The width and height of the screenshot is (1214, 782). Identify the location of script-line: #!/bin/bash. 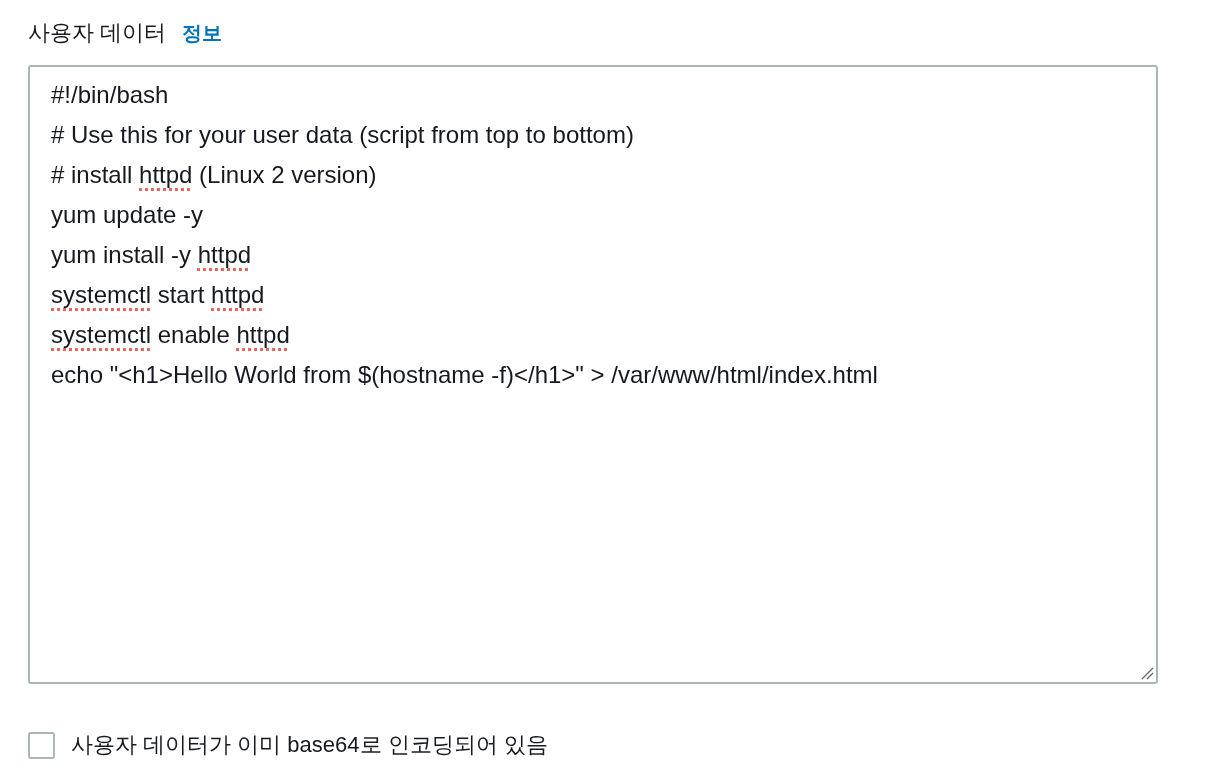
(110, 95).